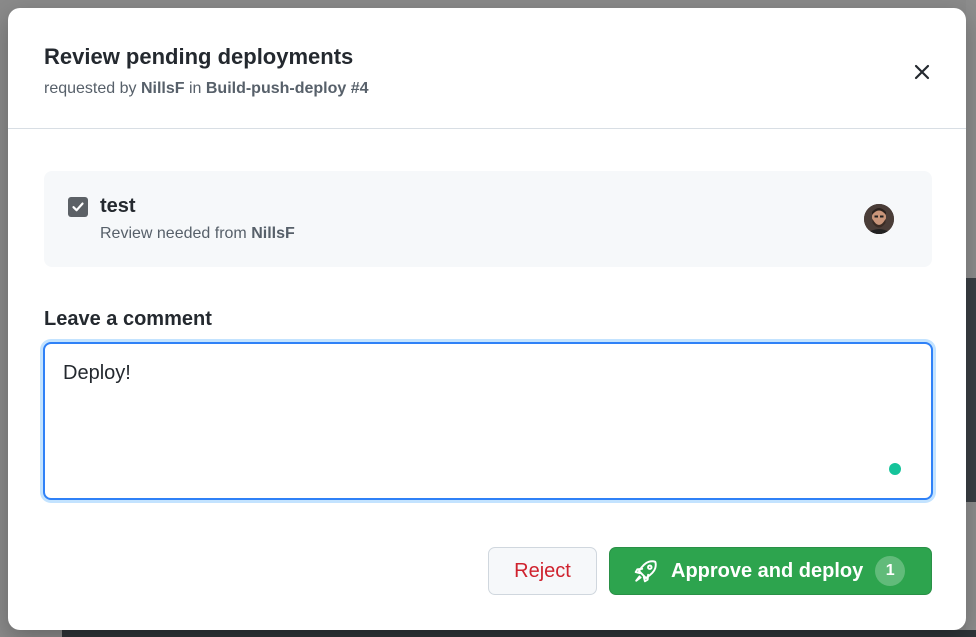 The image size is (976, 637). I want to click on reject-button: Reject, so click(542, 571).